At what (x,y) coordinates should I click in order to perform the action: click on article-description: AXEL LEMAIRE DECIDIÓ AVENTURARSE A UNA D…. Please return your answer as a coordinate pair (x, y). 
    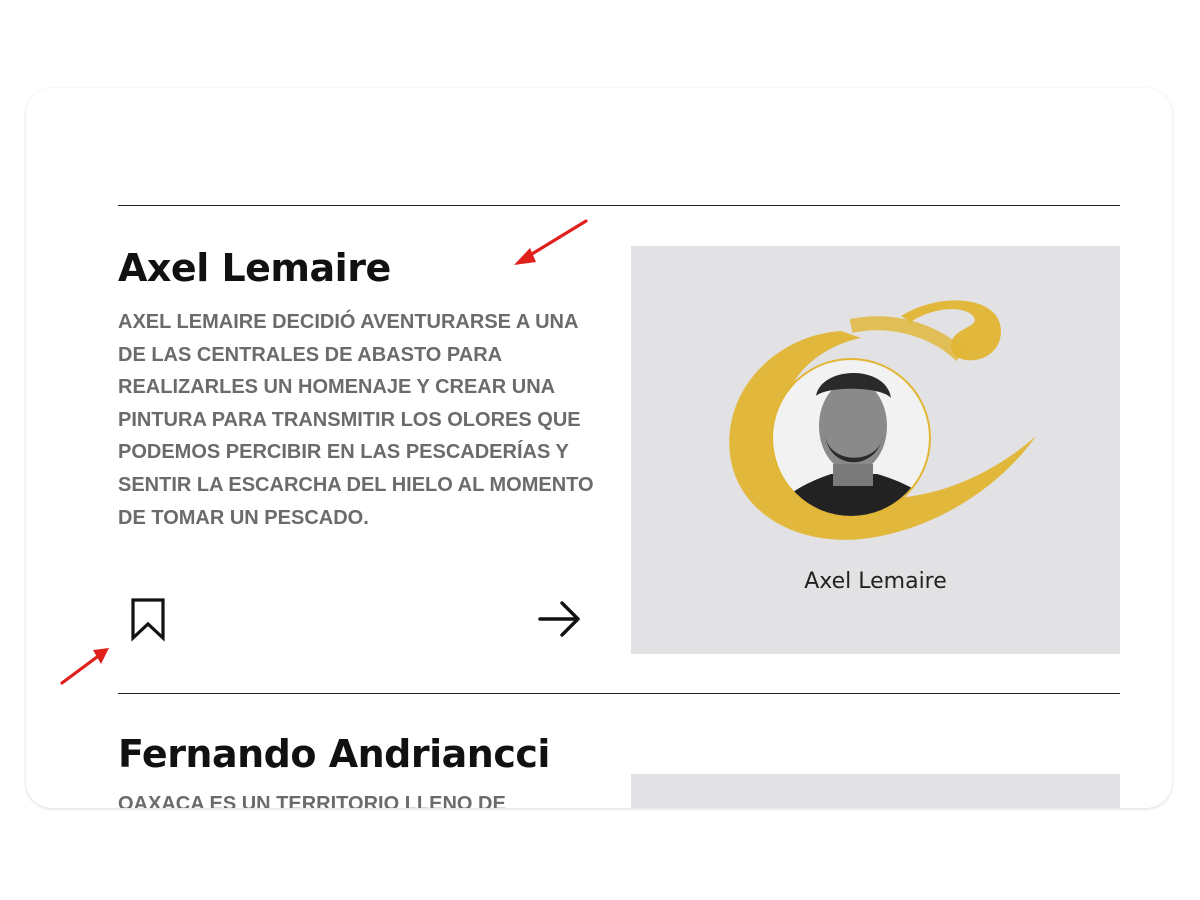
    Looking at the image, I should click on (356, 420).